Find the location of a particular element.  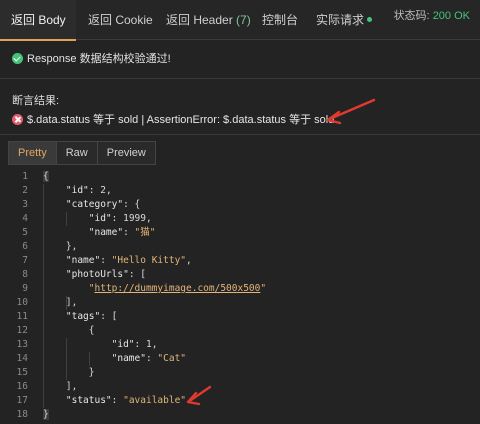

line-number: 7 is located at coordinates (25, 260).